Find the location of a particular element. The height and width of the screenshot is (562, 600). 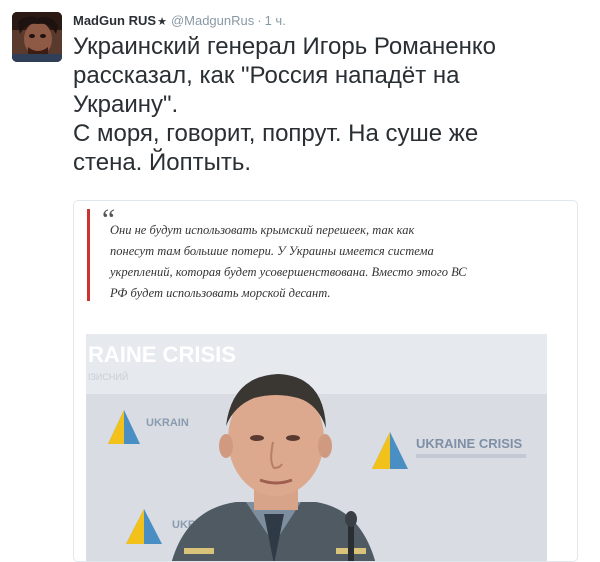

logo-text: UKRAIN is located at coordinates (167, 423).